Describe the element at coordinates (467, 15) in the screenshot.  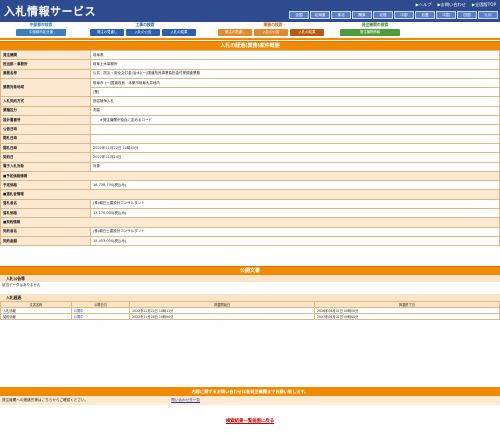
I see `region-tab: 四国` at that location.